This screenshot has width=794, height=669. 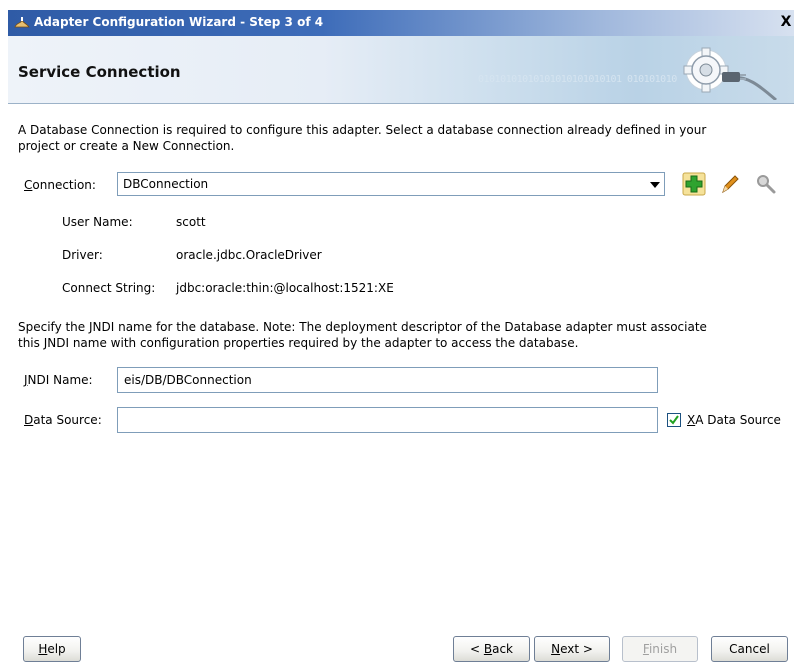 I want to click on next-button: Next >, so click(x=572, y=649).